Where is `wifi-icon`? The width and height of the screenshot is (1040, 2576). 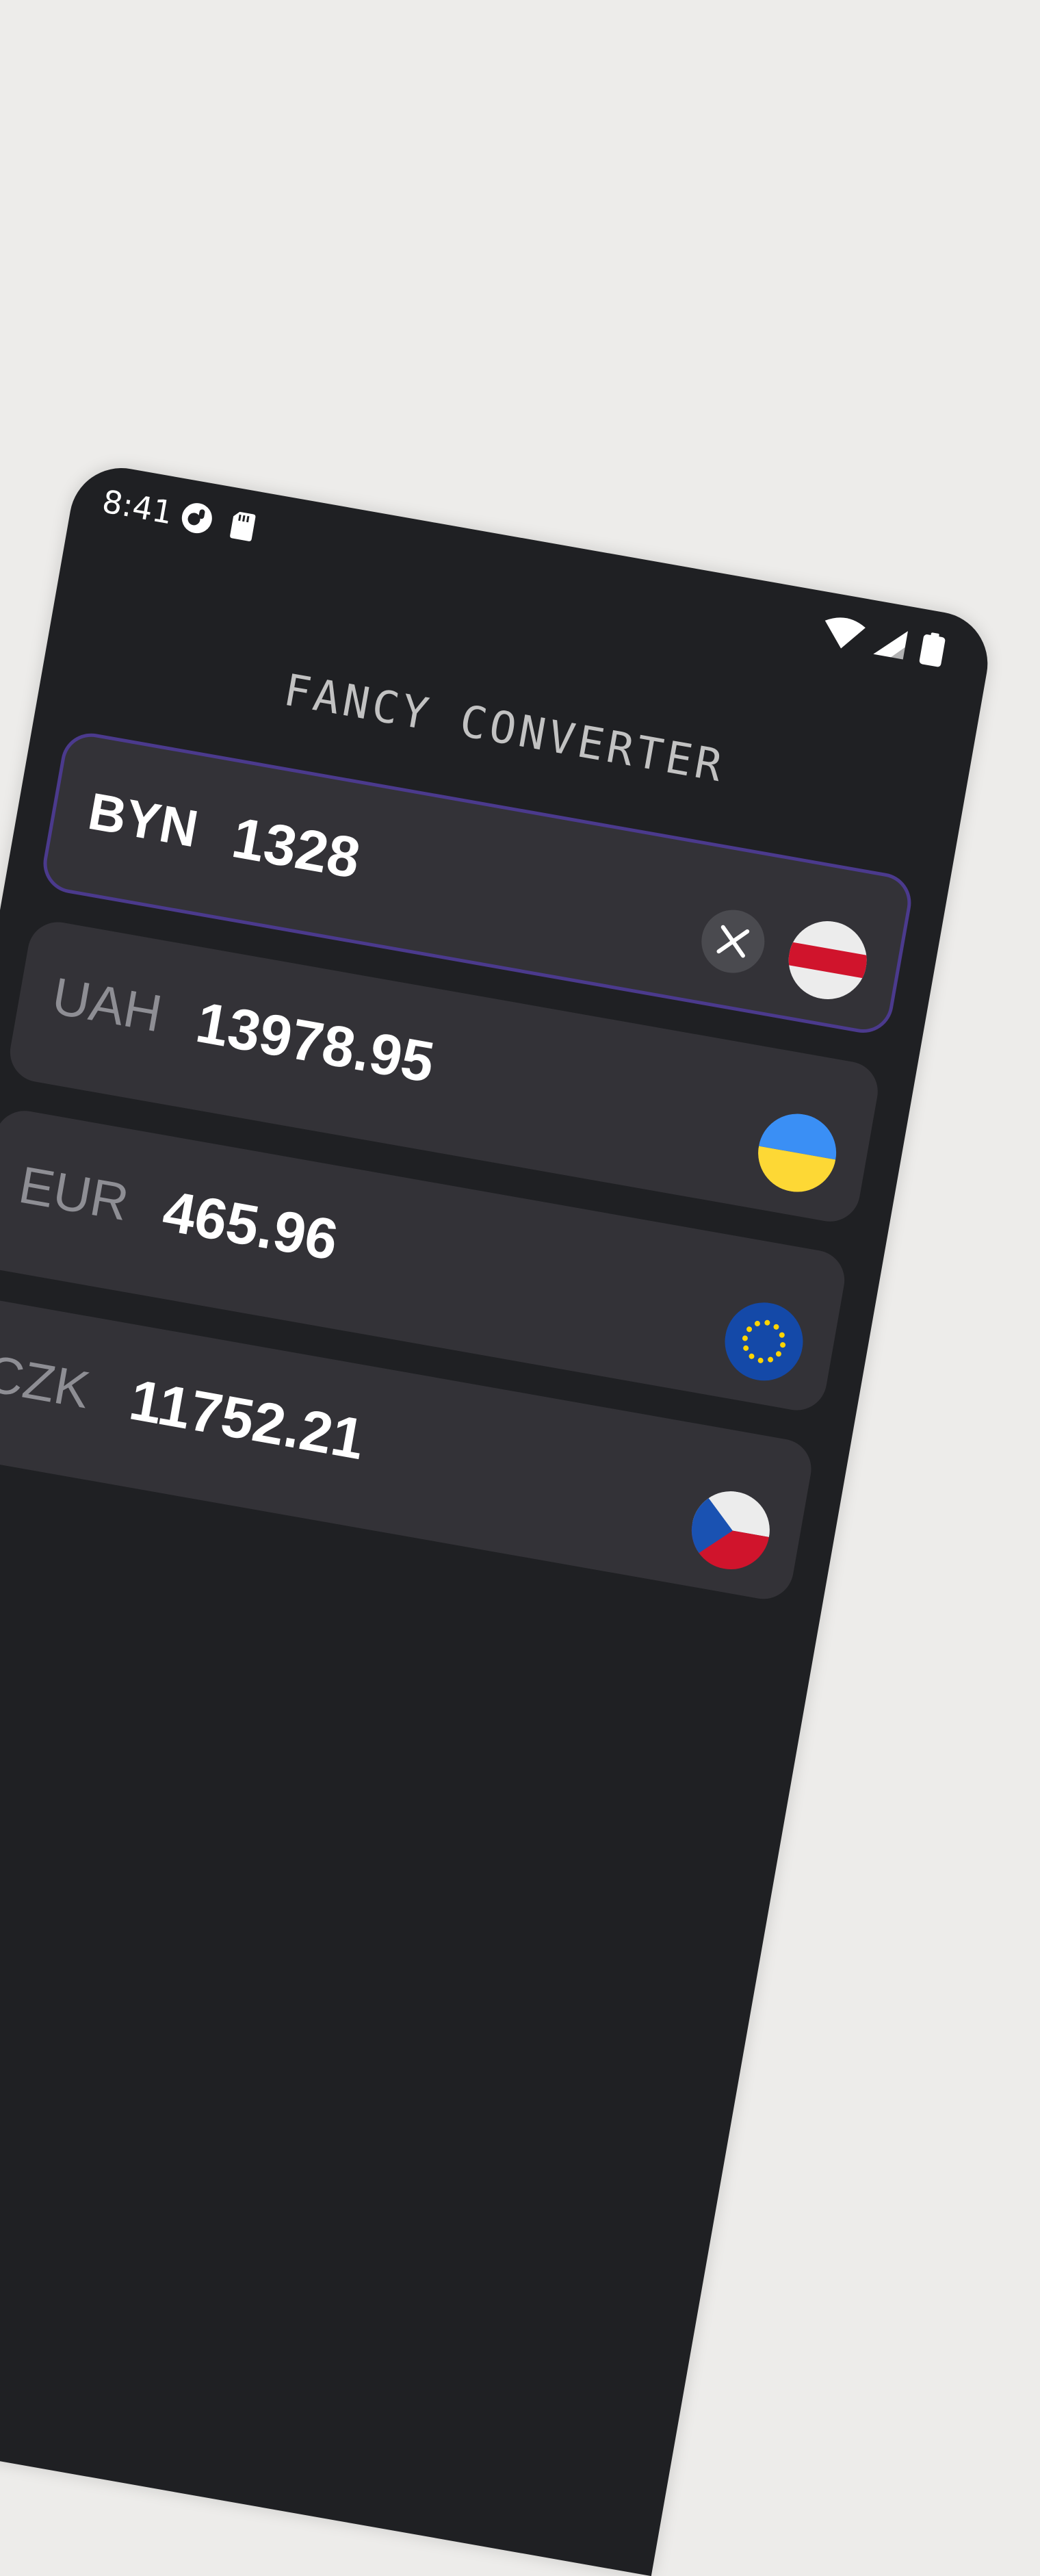 wifi-icon is located at coordinates (845, 633).